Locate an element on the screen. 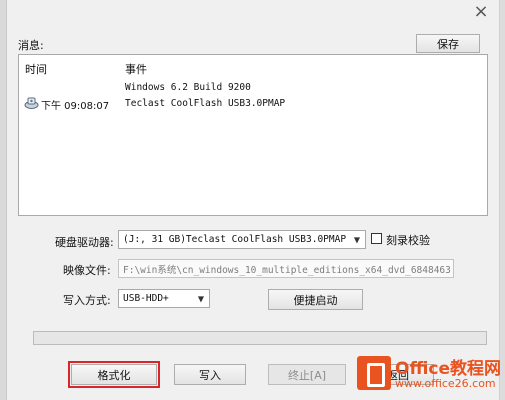  drive-label: 硬盘驱动器: is located at coordinates (84, 242).